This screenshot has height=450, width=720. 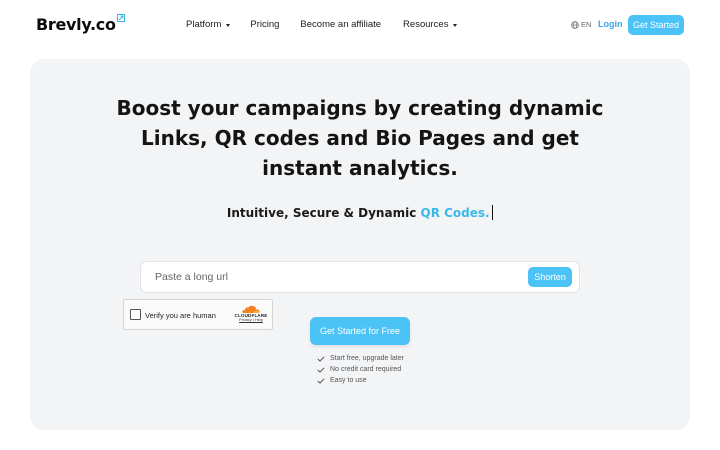 I want to click on language-code: EN, so click(x=586, y=24).